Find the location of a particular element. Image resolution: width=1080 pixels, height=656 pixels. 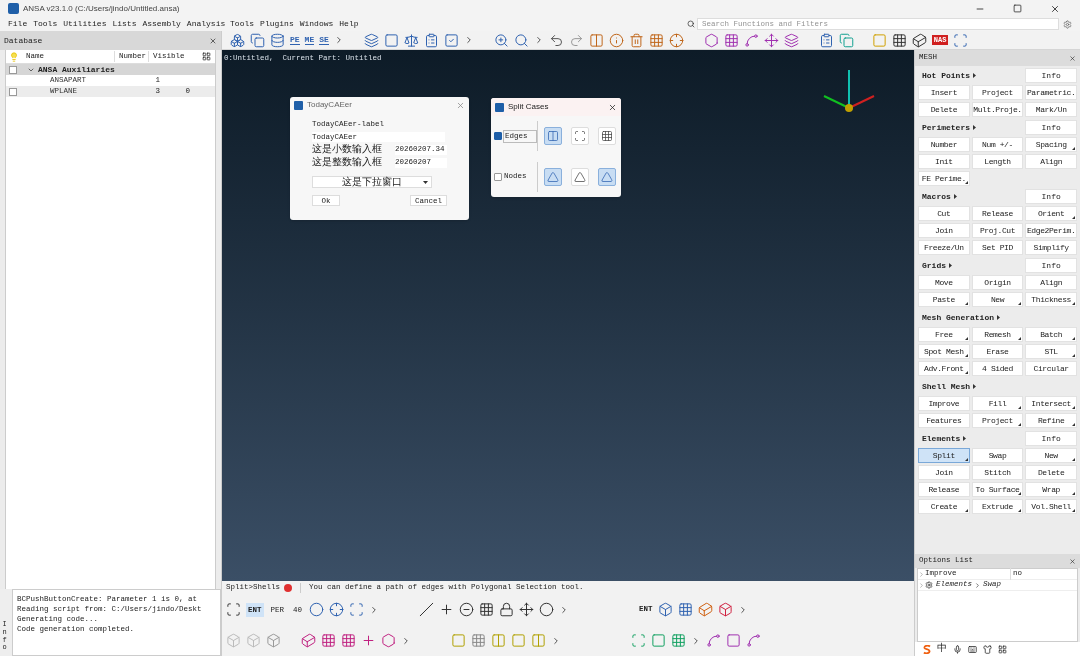

wireframe-icon is located at coordinates (725, 609).